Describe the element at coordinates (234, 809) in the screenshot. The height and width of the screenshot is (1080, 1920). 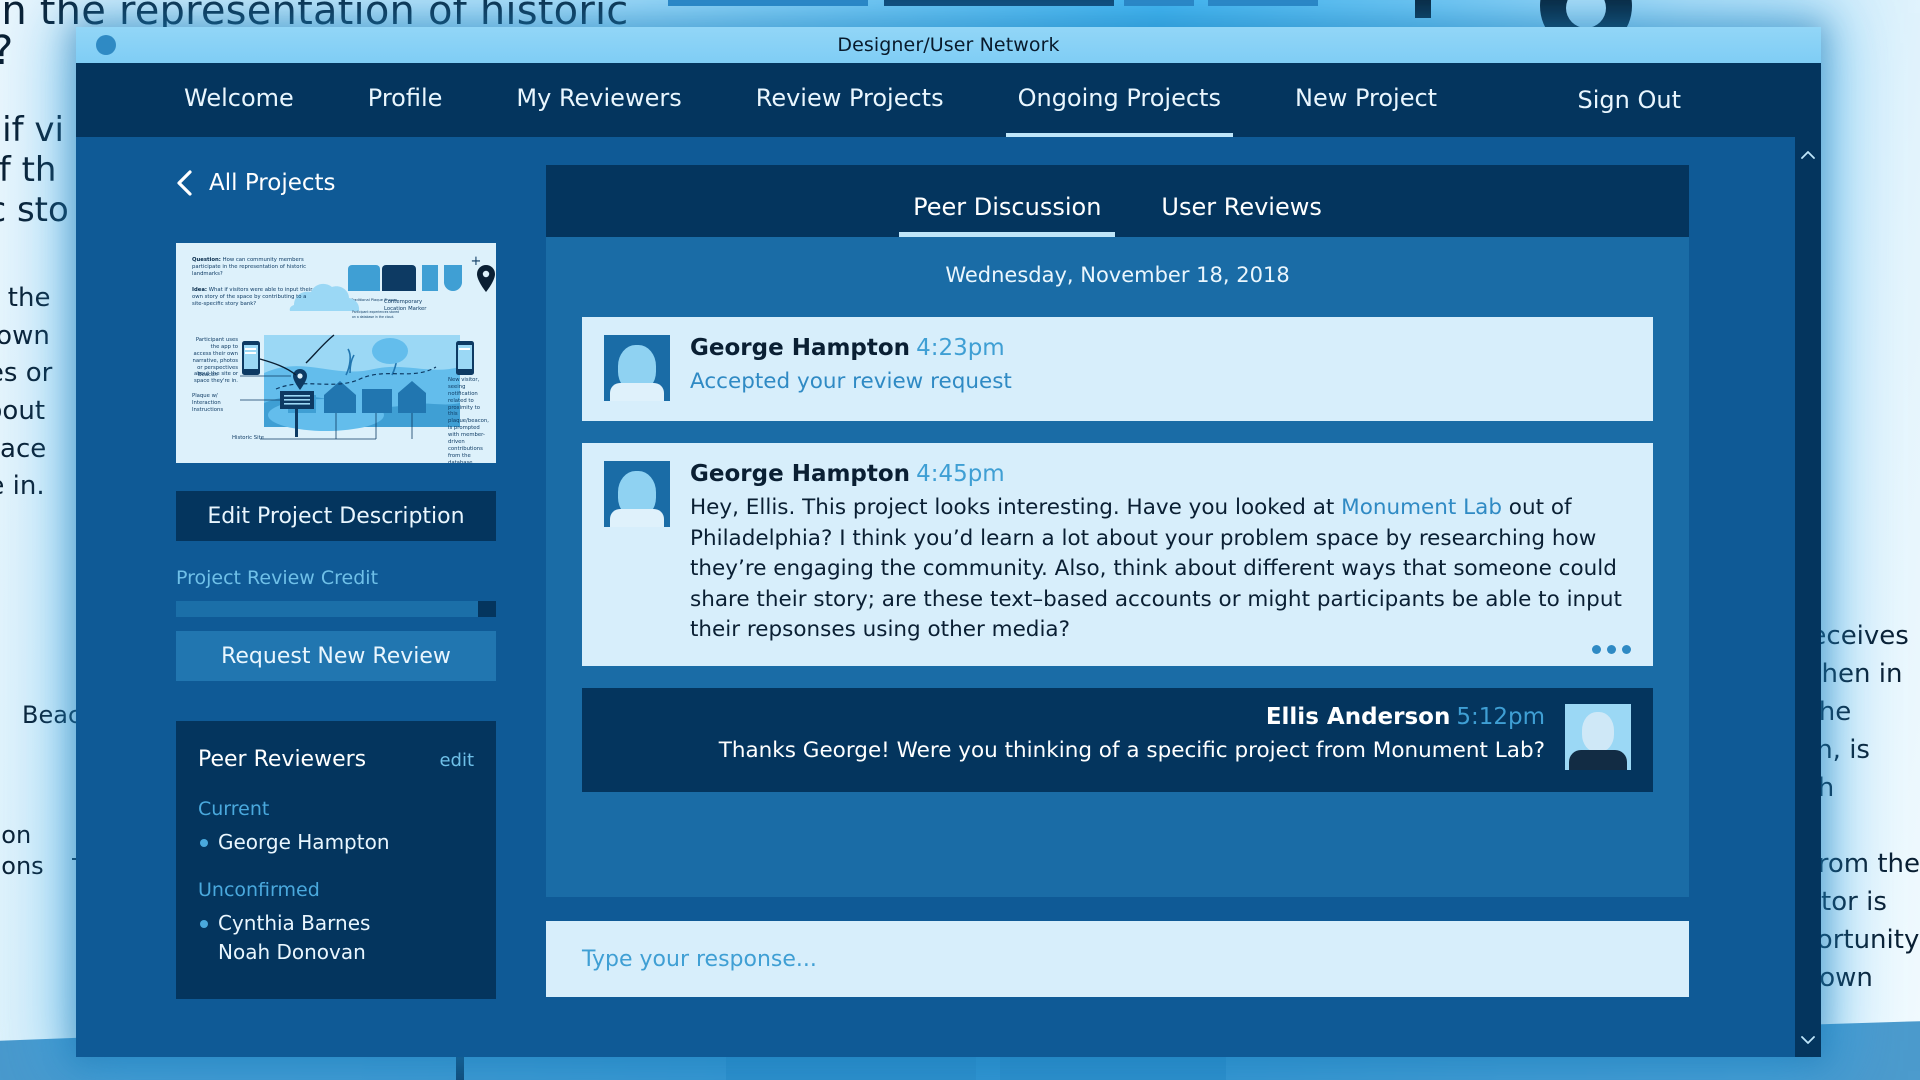
I see `reviewer-group-label-current: Current` at that location.